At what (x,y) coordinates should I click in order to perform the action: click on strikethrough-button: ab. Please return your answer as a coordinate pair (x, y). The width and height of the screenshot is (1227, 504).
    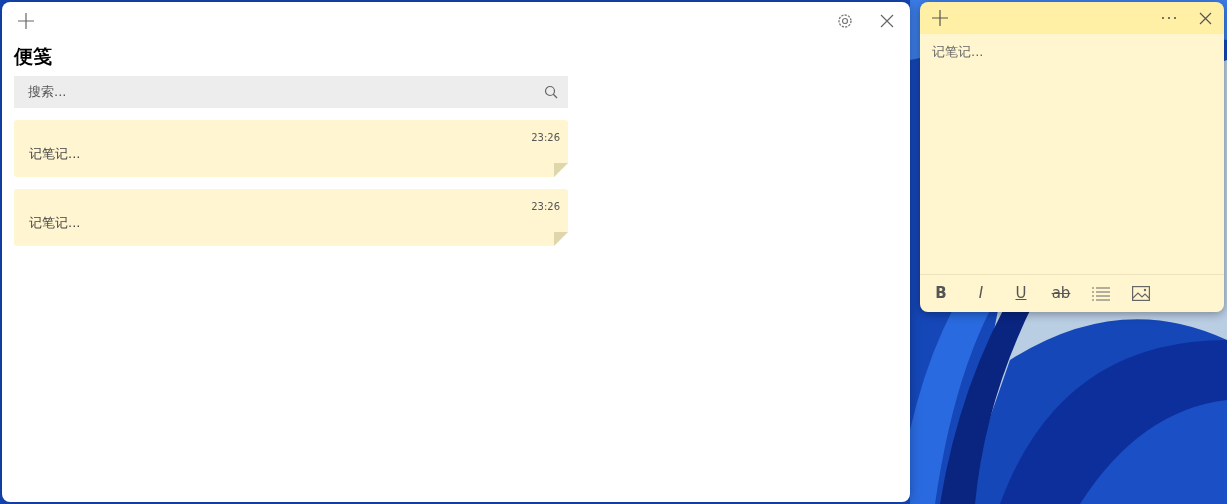
    Looking at the image, I should click on (1061, 293).